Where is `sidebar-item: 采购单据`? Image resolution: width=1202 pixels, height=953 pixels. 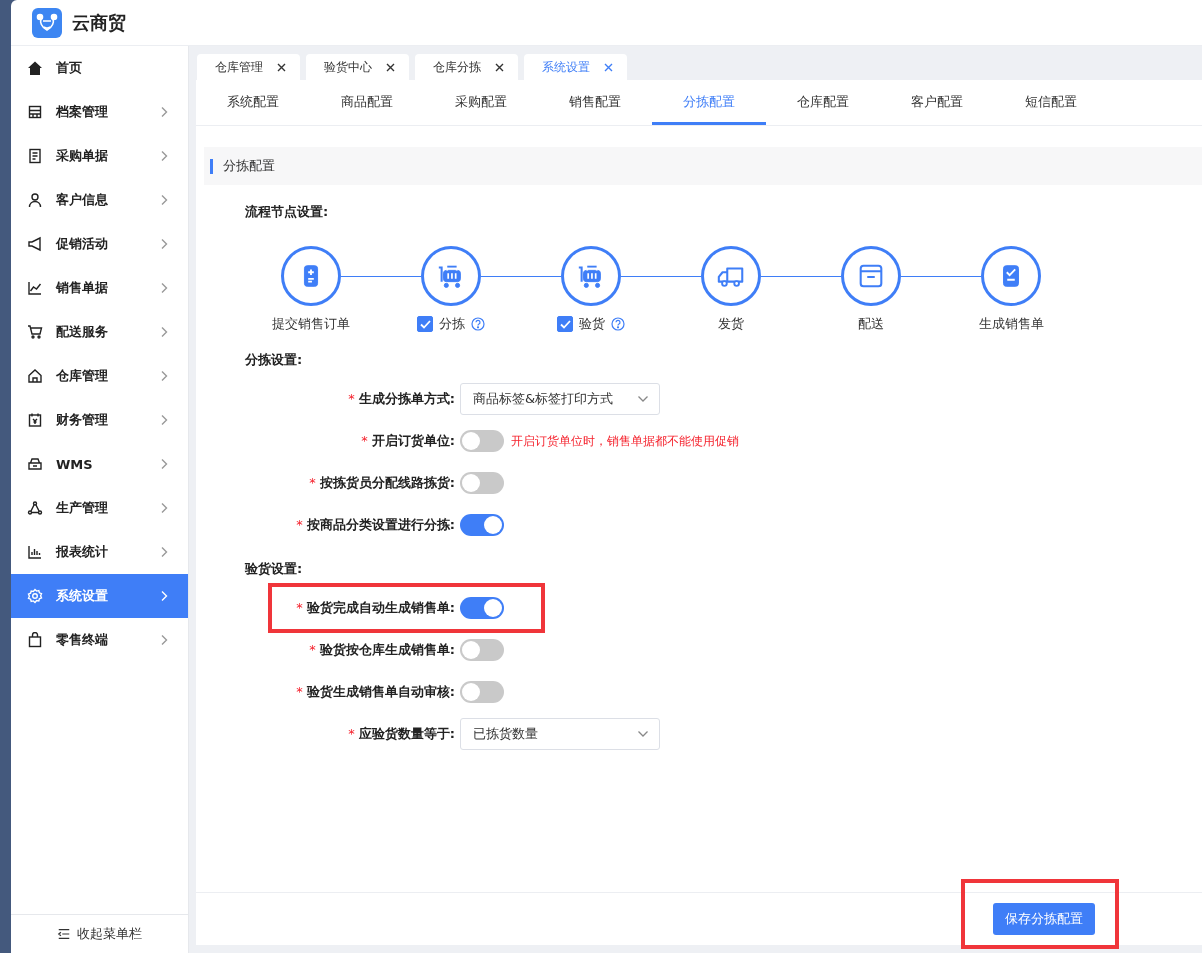
sidebar-item: 采购单据 is located at coordinates (99, 156).